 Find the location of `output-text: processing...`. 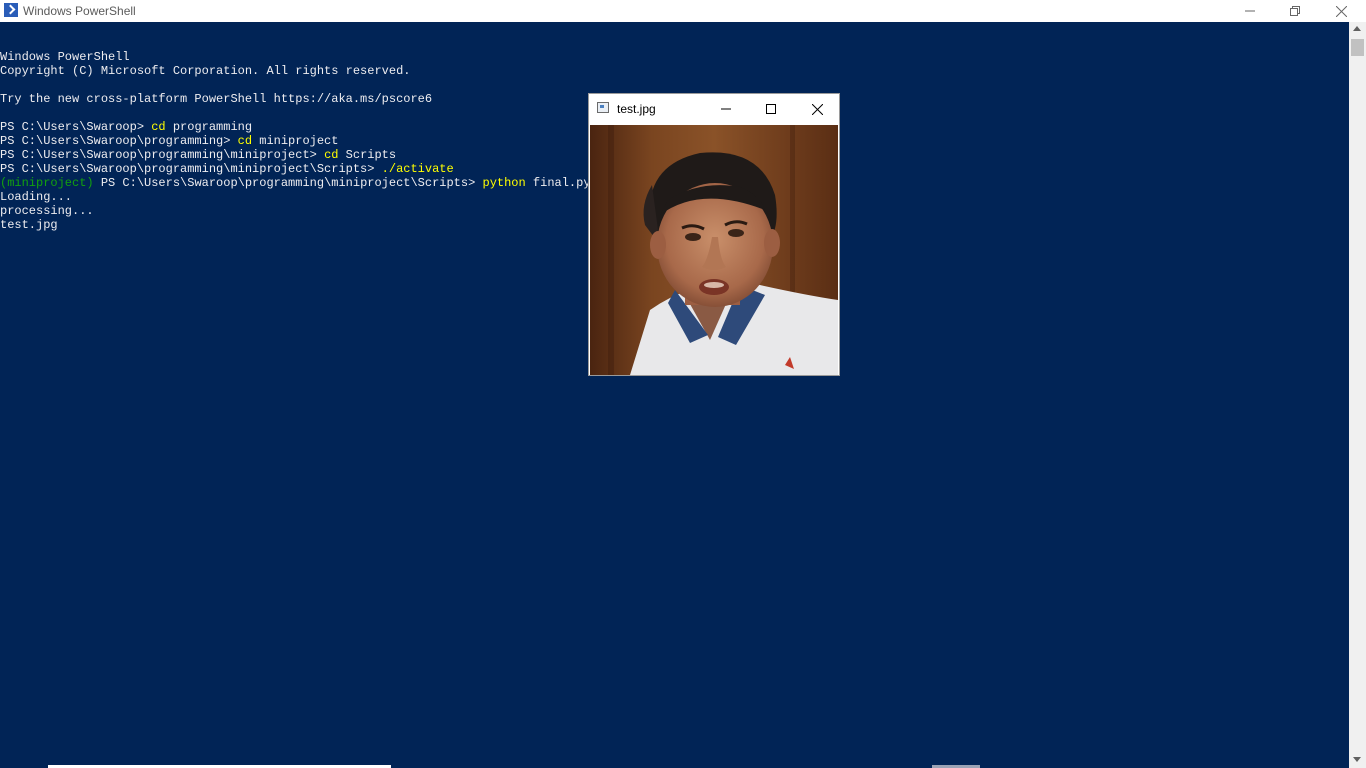

output-text: processing... is located at coordinates (47, 211).